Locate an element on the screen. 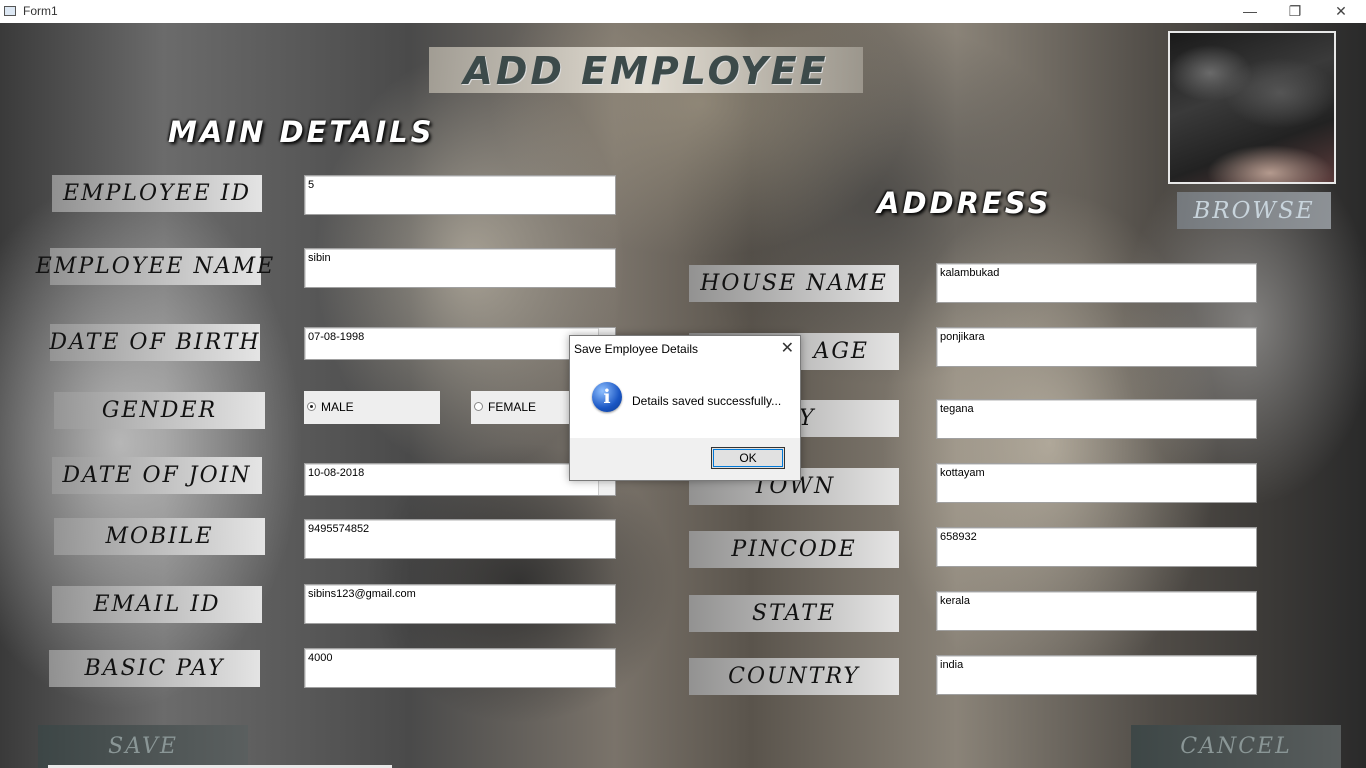  email-label-text: EMAIL ID is located at coordinates (157, 604).